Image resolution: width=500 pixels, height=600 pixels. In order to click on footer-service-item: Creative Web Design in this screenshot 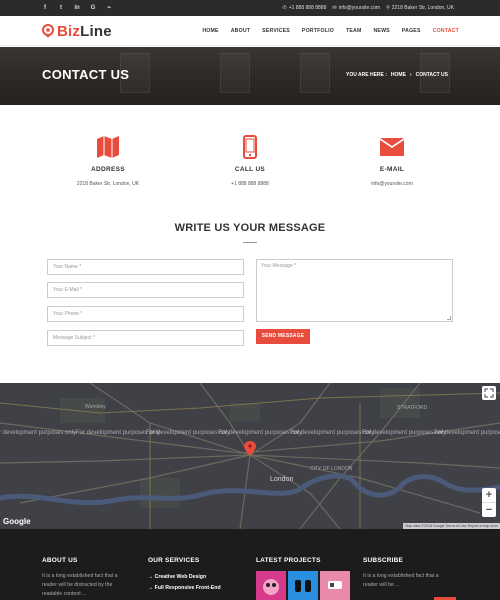, I will do `click(184, 577)`.